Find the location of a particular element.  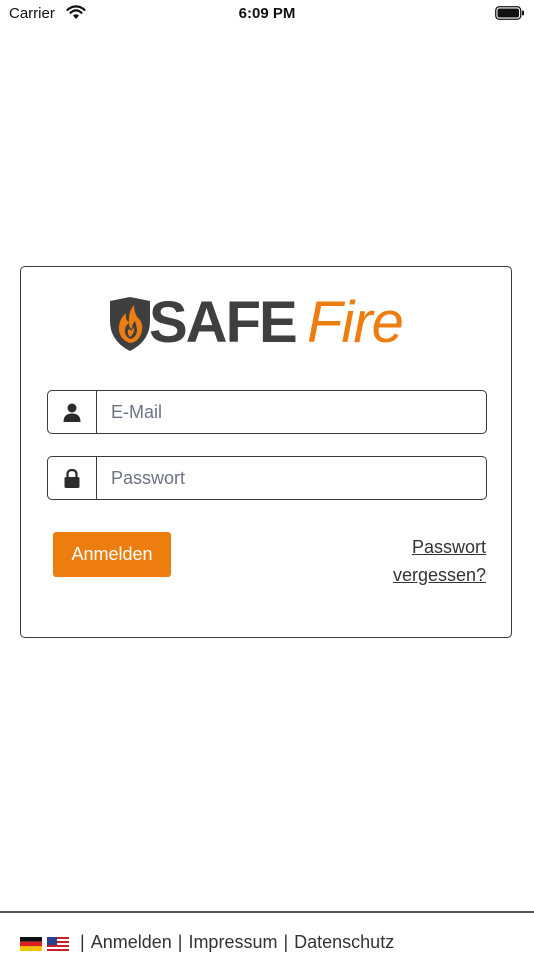

user-icon is located at coordinates (72, 412).